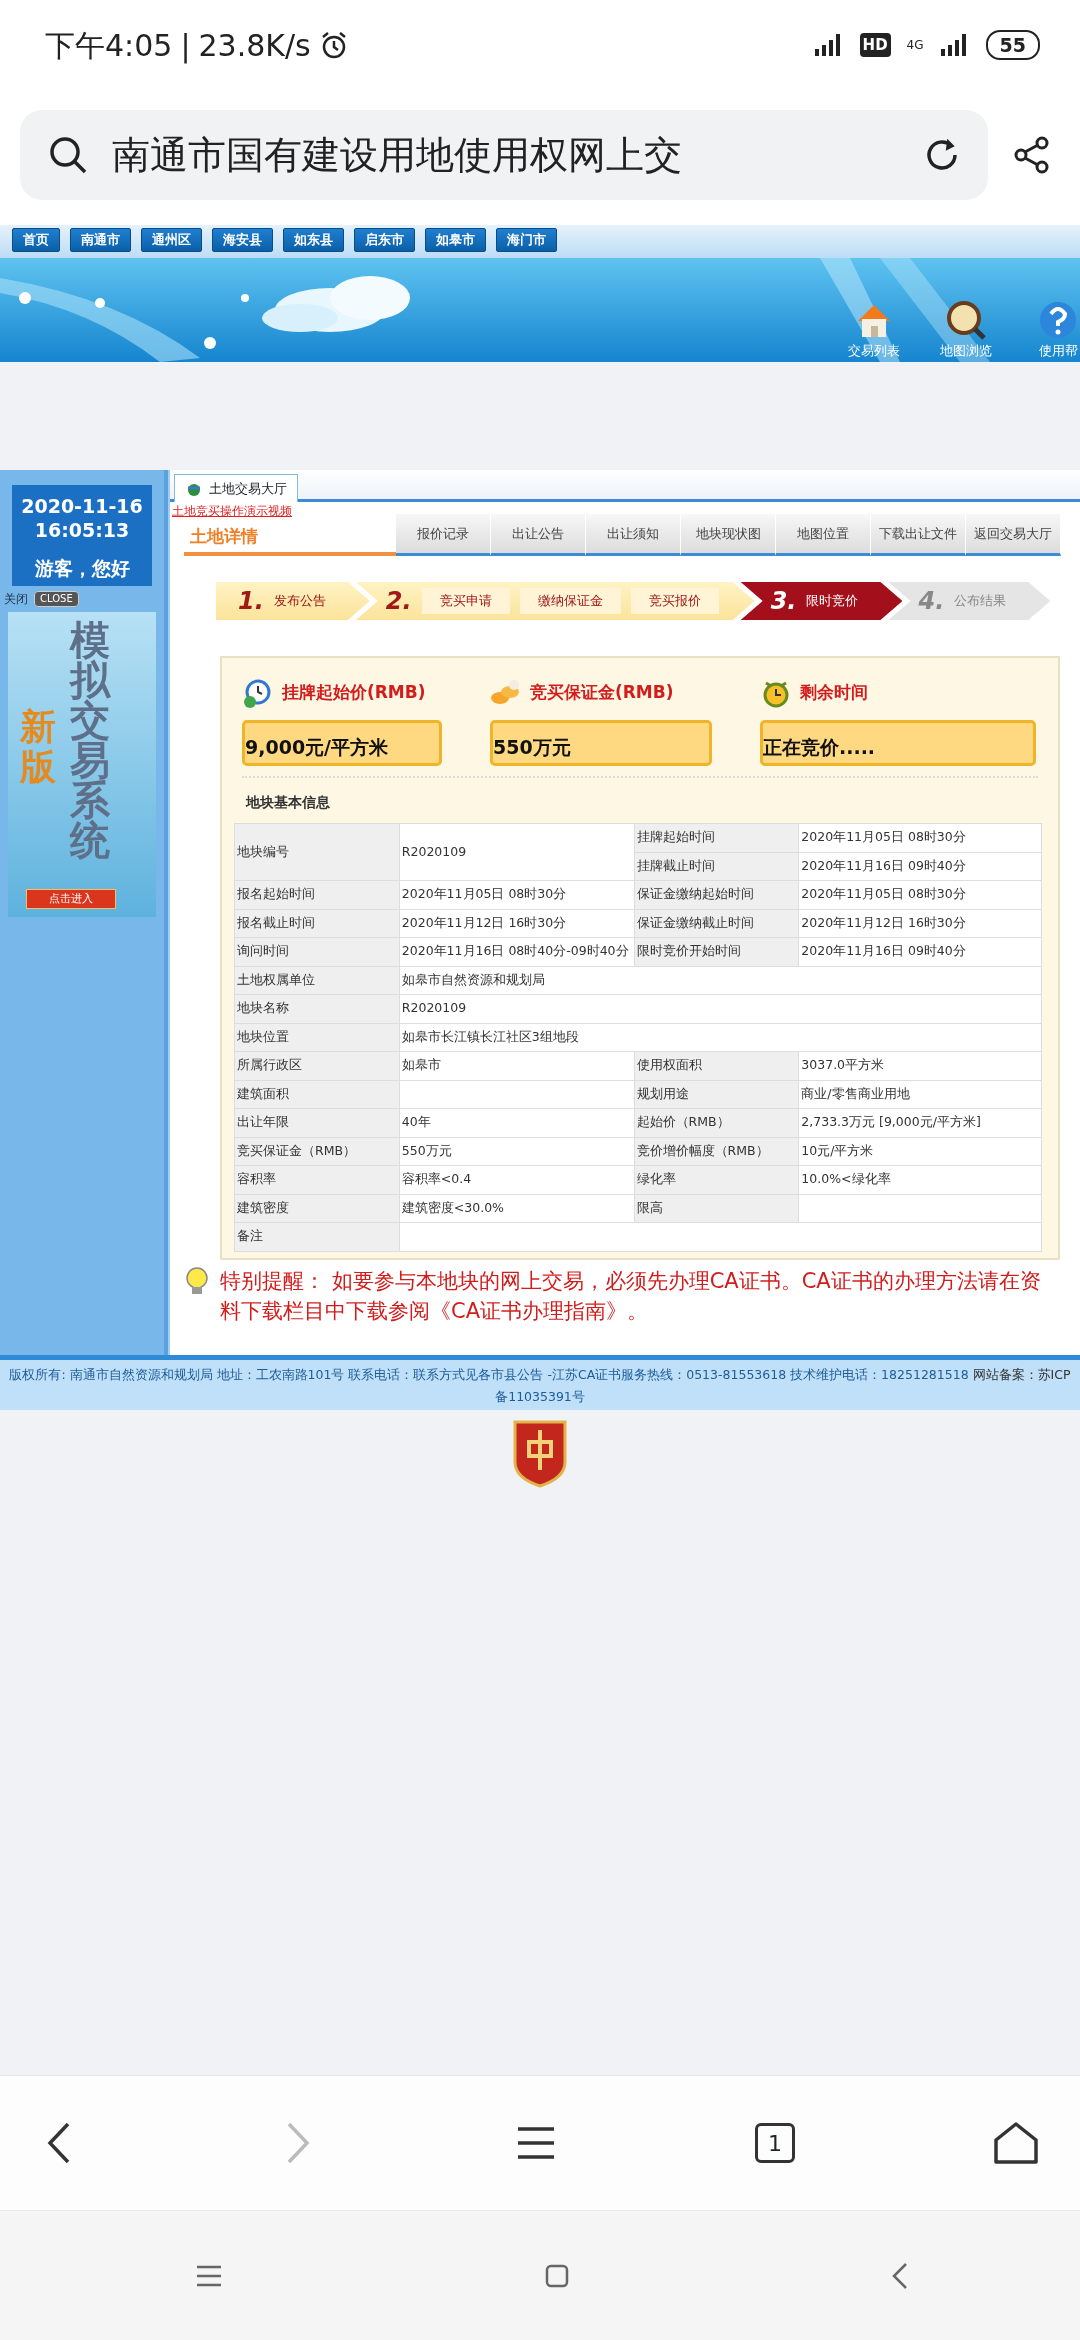  Describe the element at coordinates (570, 601) in the screenshot. I see `step-label: 缴纳保证金` at that location.